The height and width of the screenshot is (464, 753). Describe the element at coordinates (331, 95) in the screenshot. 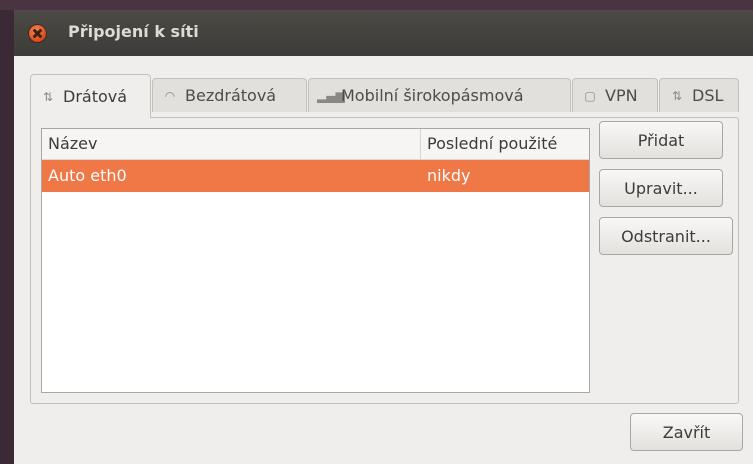

I see `mobile-signal-icon: ▂▄▆` at that location.